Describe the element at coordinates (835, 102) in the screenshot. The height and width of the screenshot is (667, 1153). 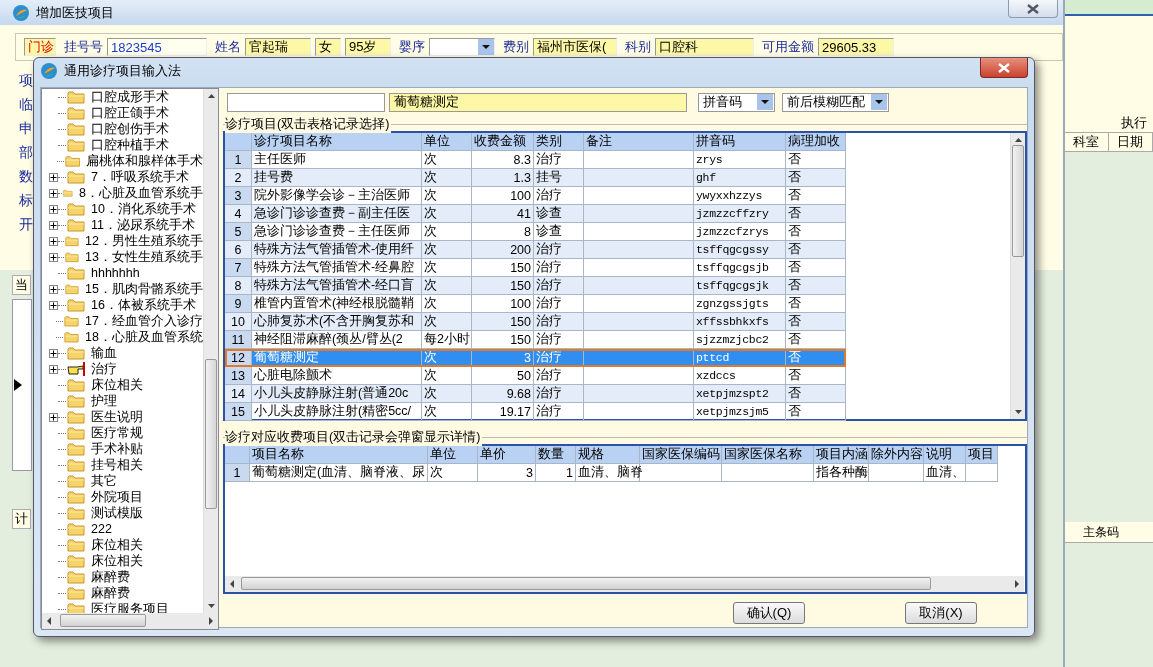
I see `dropdown-field: 前后模糊匹配` at that location.